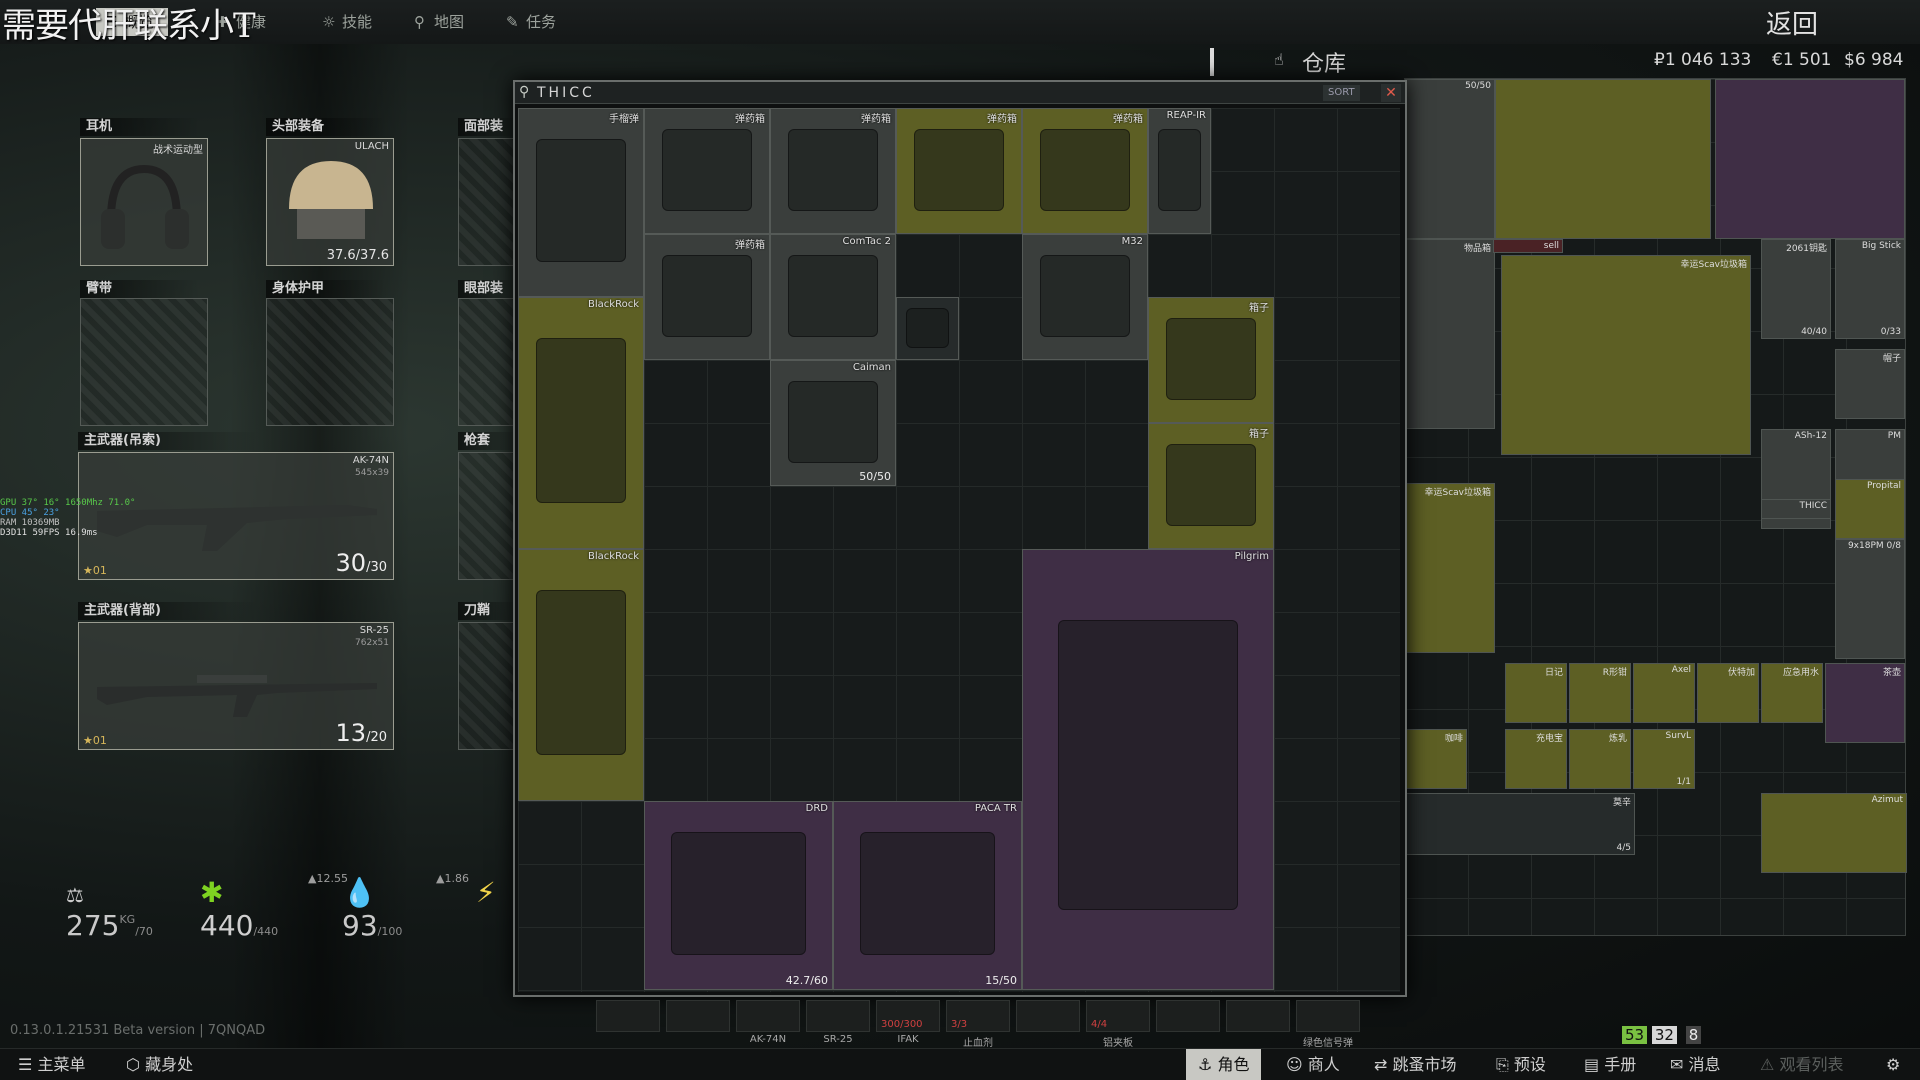 The width and height of the screenshot is (1920, 1080). What do you see at coordinates (1118, 1016) in the screenshot?
I see `quick-slot-8: 4/4` at bounding box center [1118, 1016].